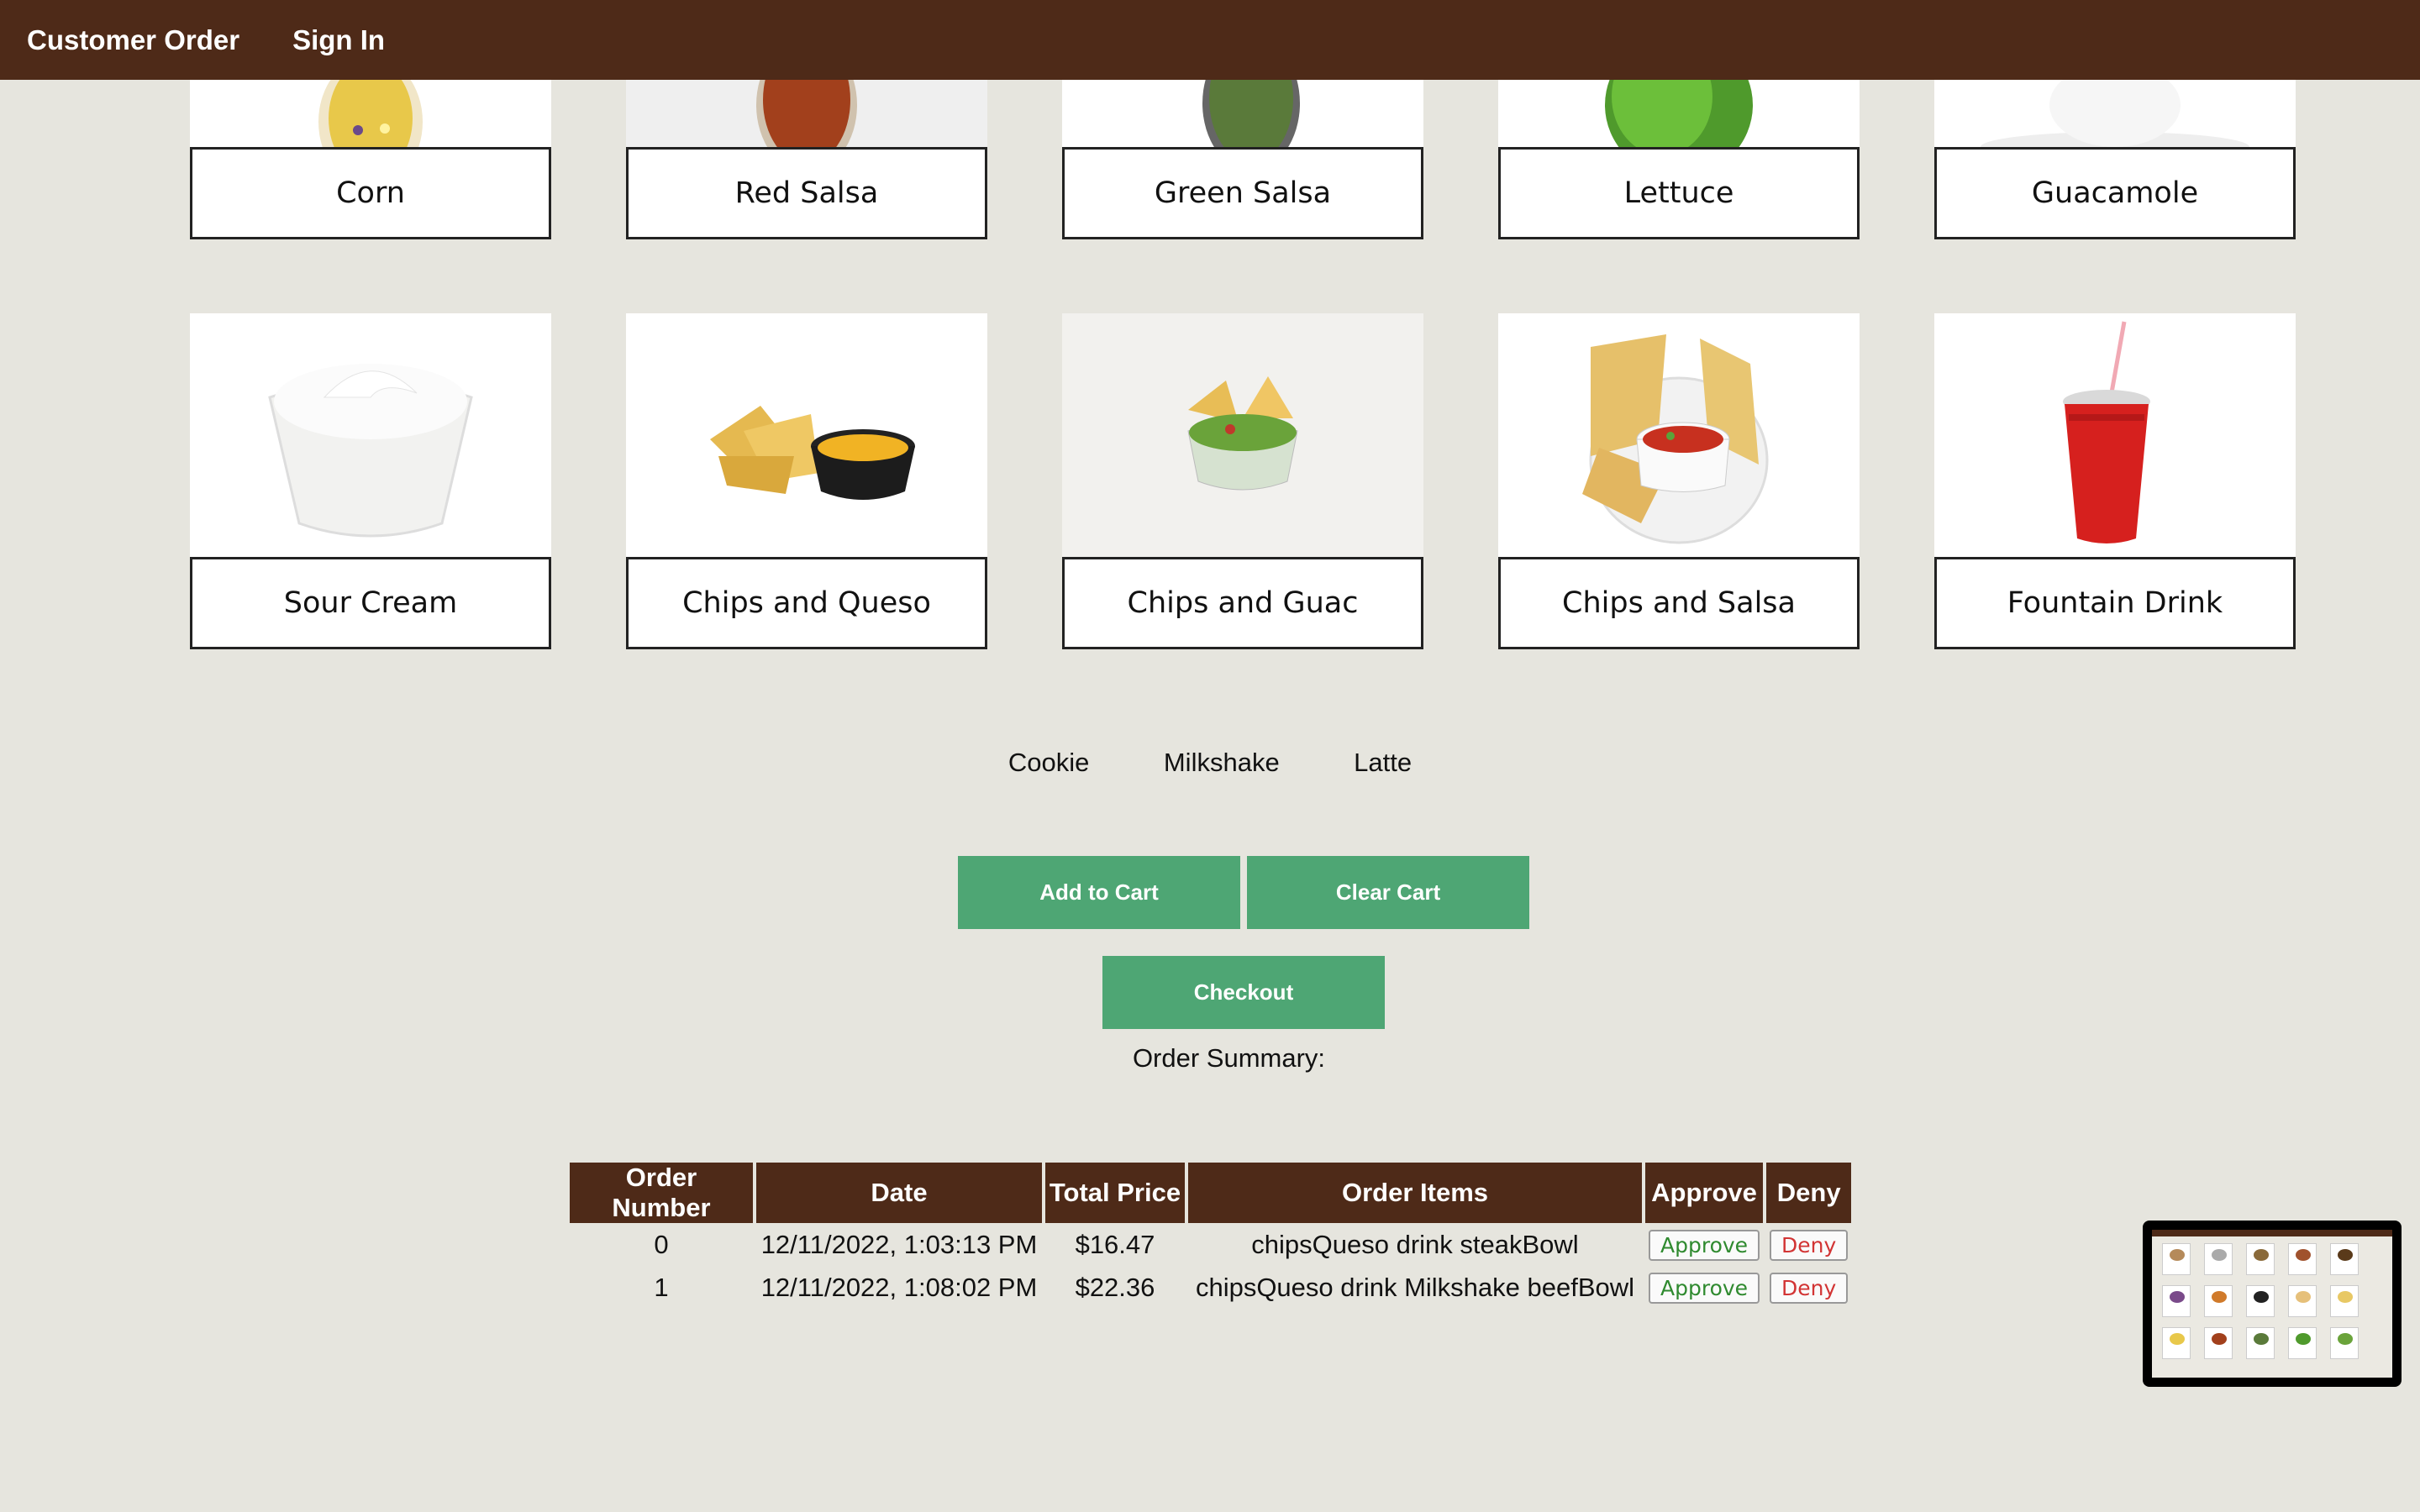 This screenshot has height=1512, width=2420. I want to click on menu-item-red-salsa: Red Salsa, so click(807, 159).